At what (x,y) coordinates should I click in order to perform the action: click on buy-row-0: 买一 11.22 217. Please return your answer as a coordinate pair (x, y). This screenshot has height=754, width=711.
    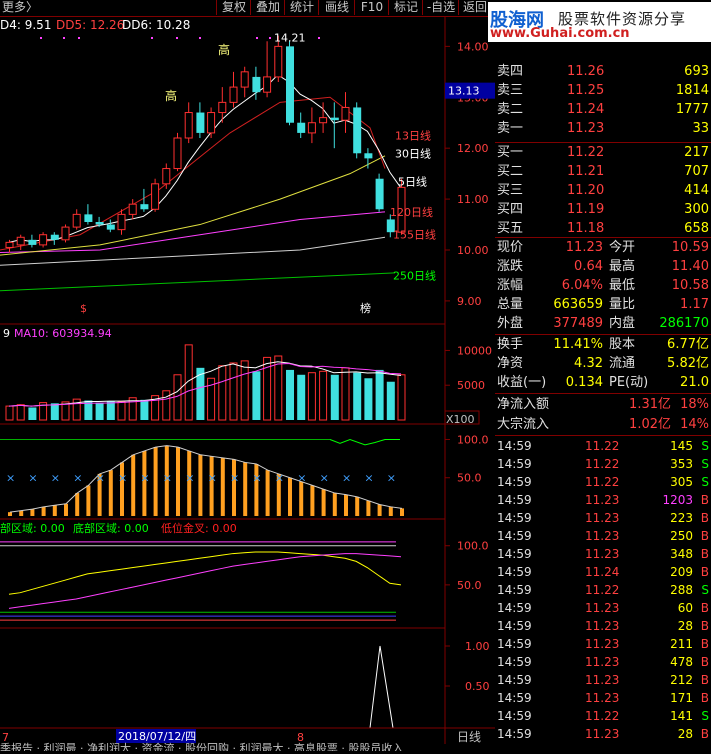
    Looking at the image, I should click on (603, 152).